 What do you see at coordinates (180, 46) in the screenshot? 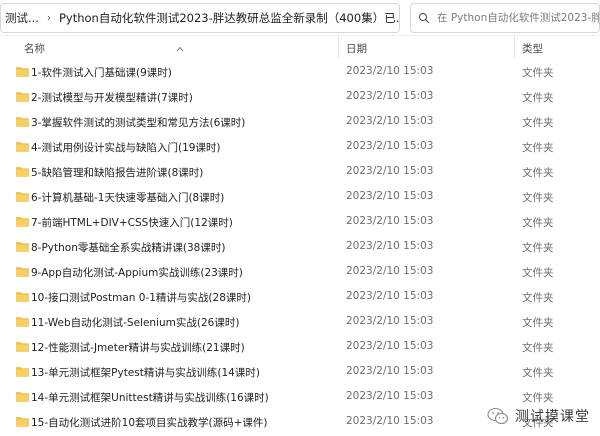
I see `sort-up-icon` at bounding box center [180, 46].